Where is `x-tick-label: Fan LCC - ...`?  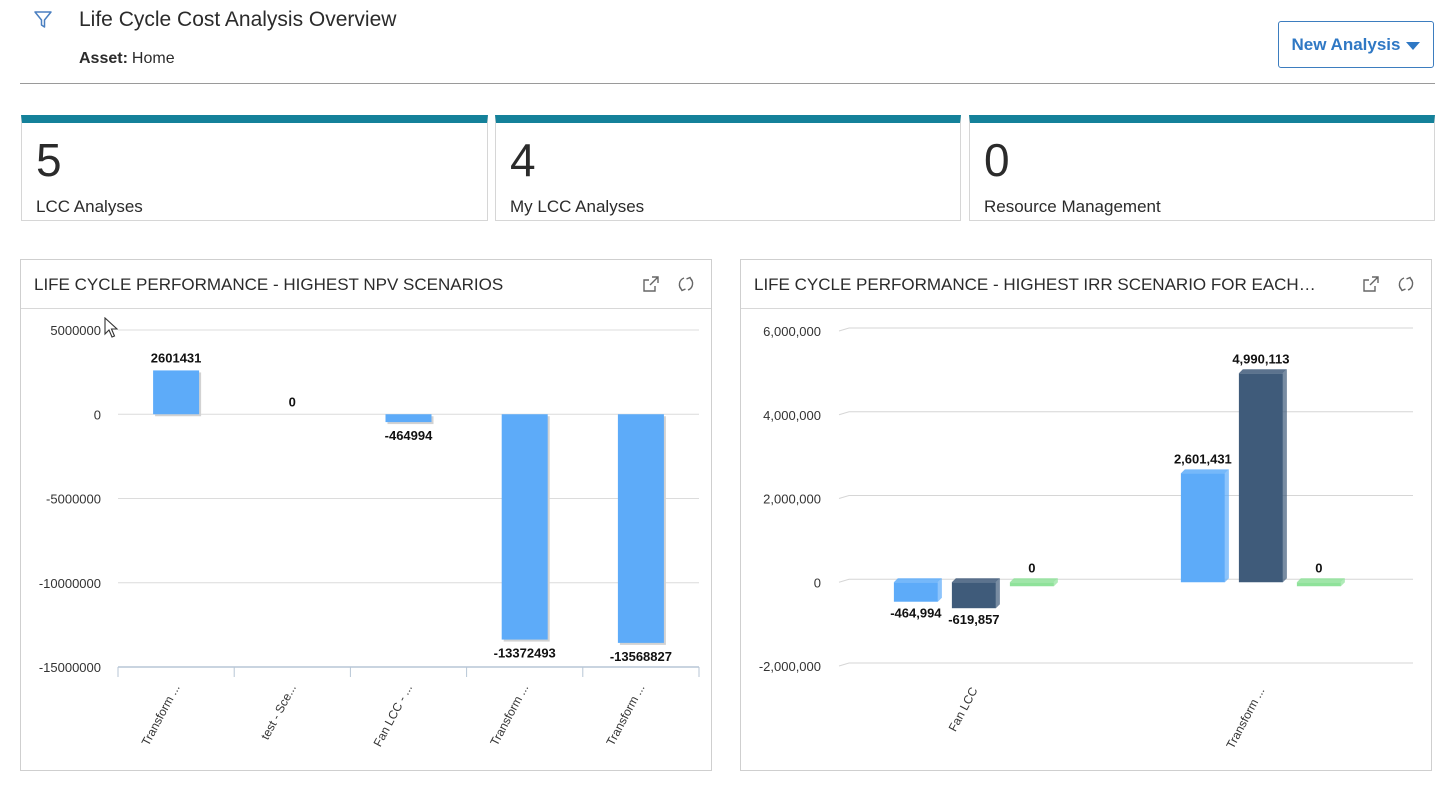
x-tick-label: Fan LCC - ... is located at coordinates (393, 715).